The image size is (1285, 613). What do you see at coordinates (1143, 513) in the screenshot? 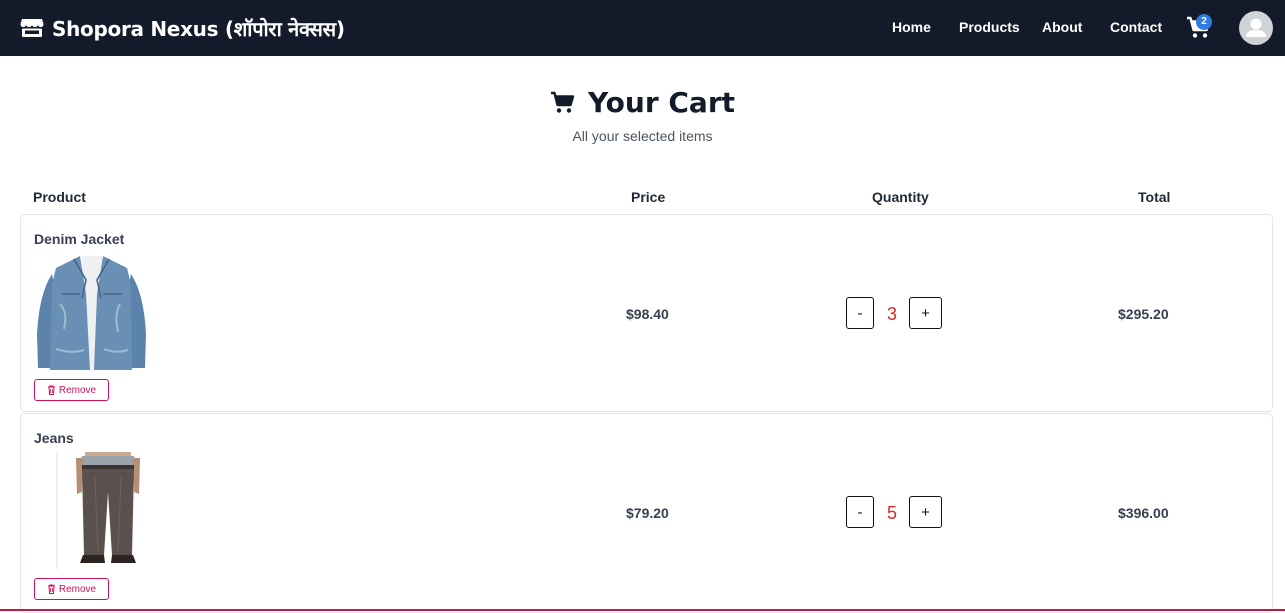
I see `item-total: $396.00` at bounding box center [1143, 513].